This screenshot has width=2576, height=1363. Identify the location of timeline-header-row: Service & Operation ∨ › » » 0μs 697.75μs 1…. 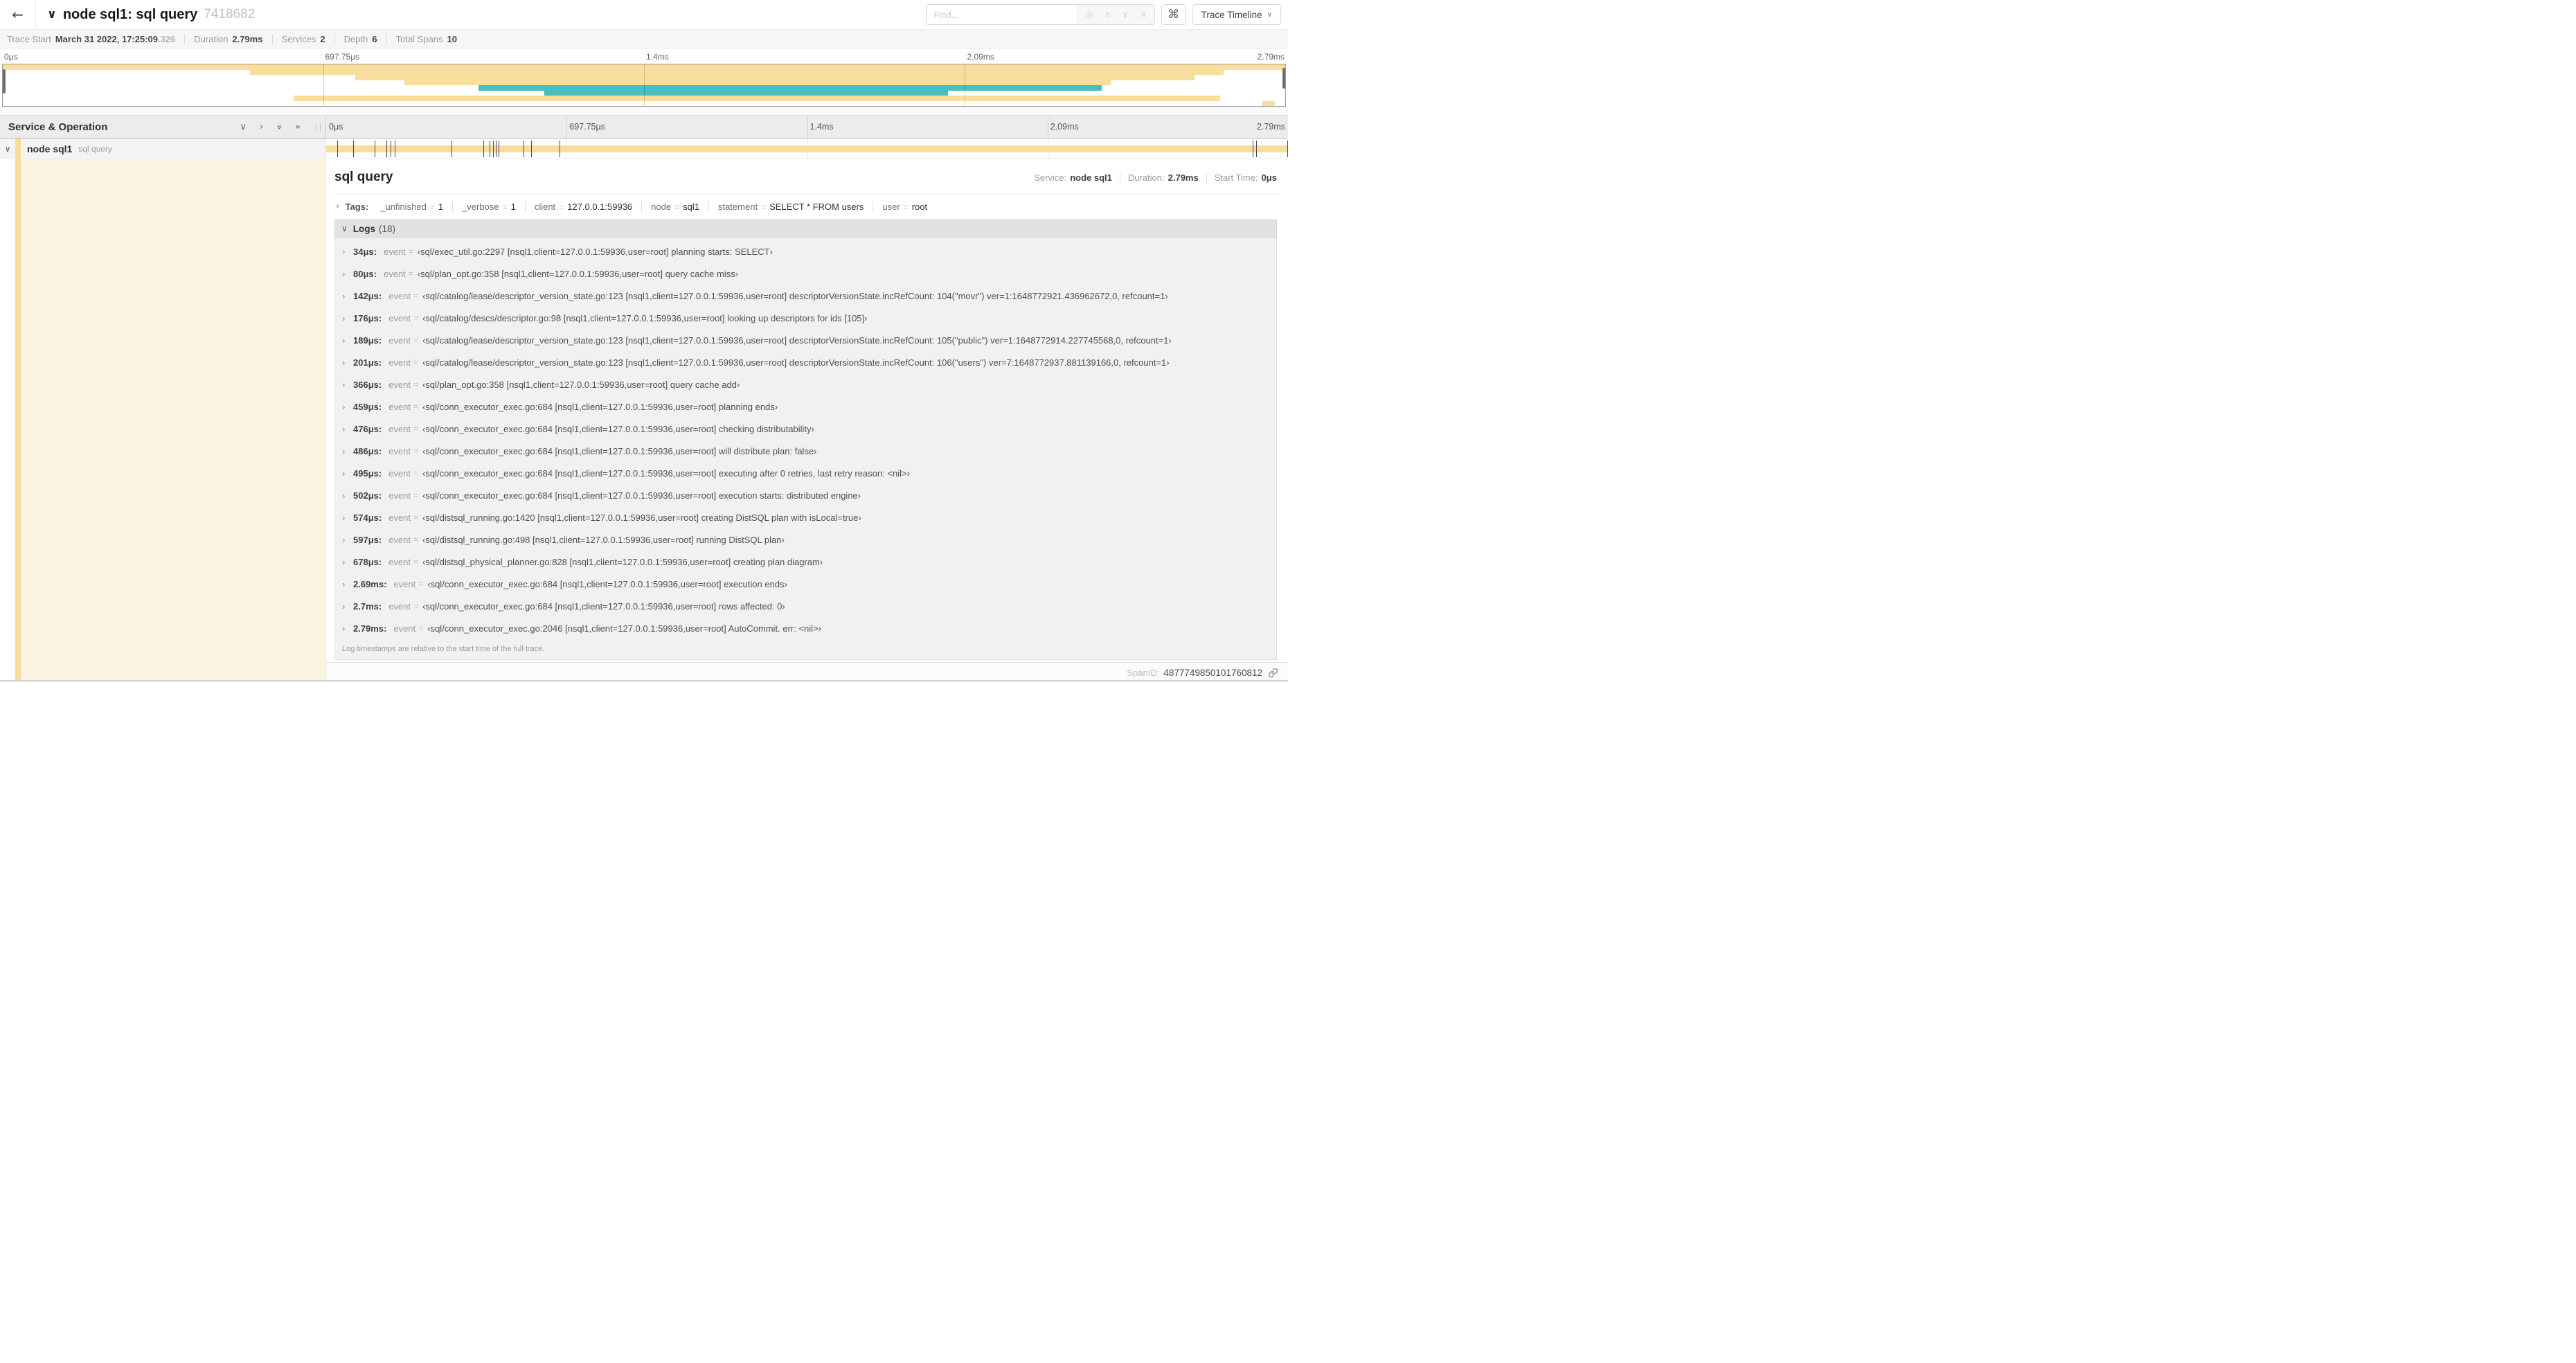
(644, 127).